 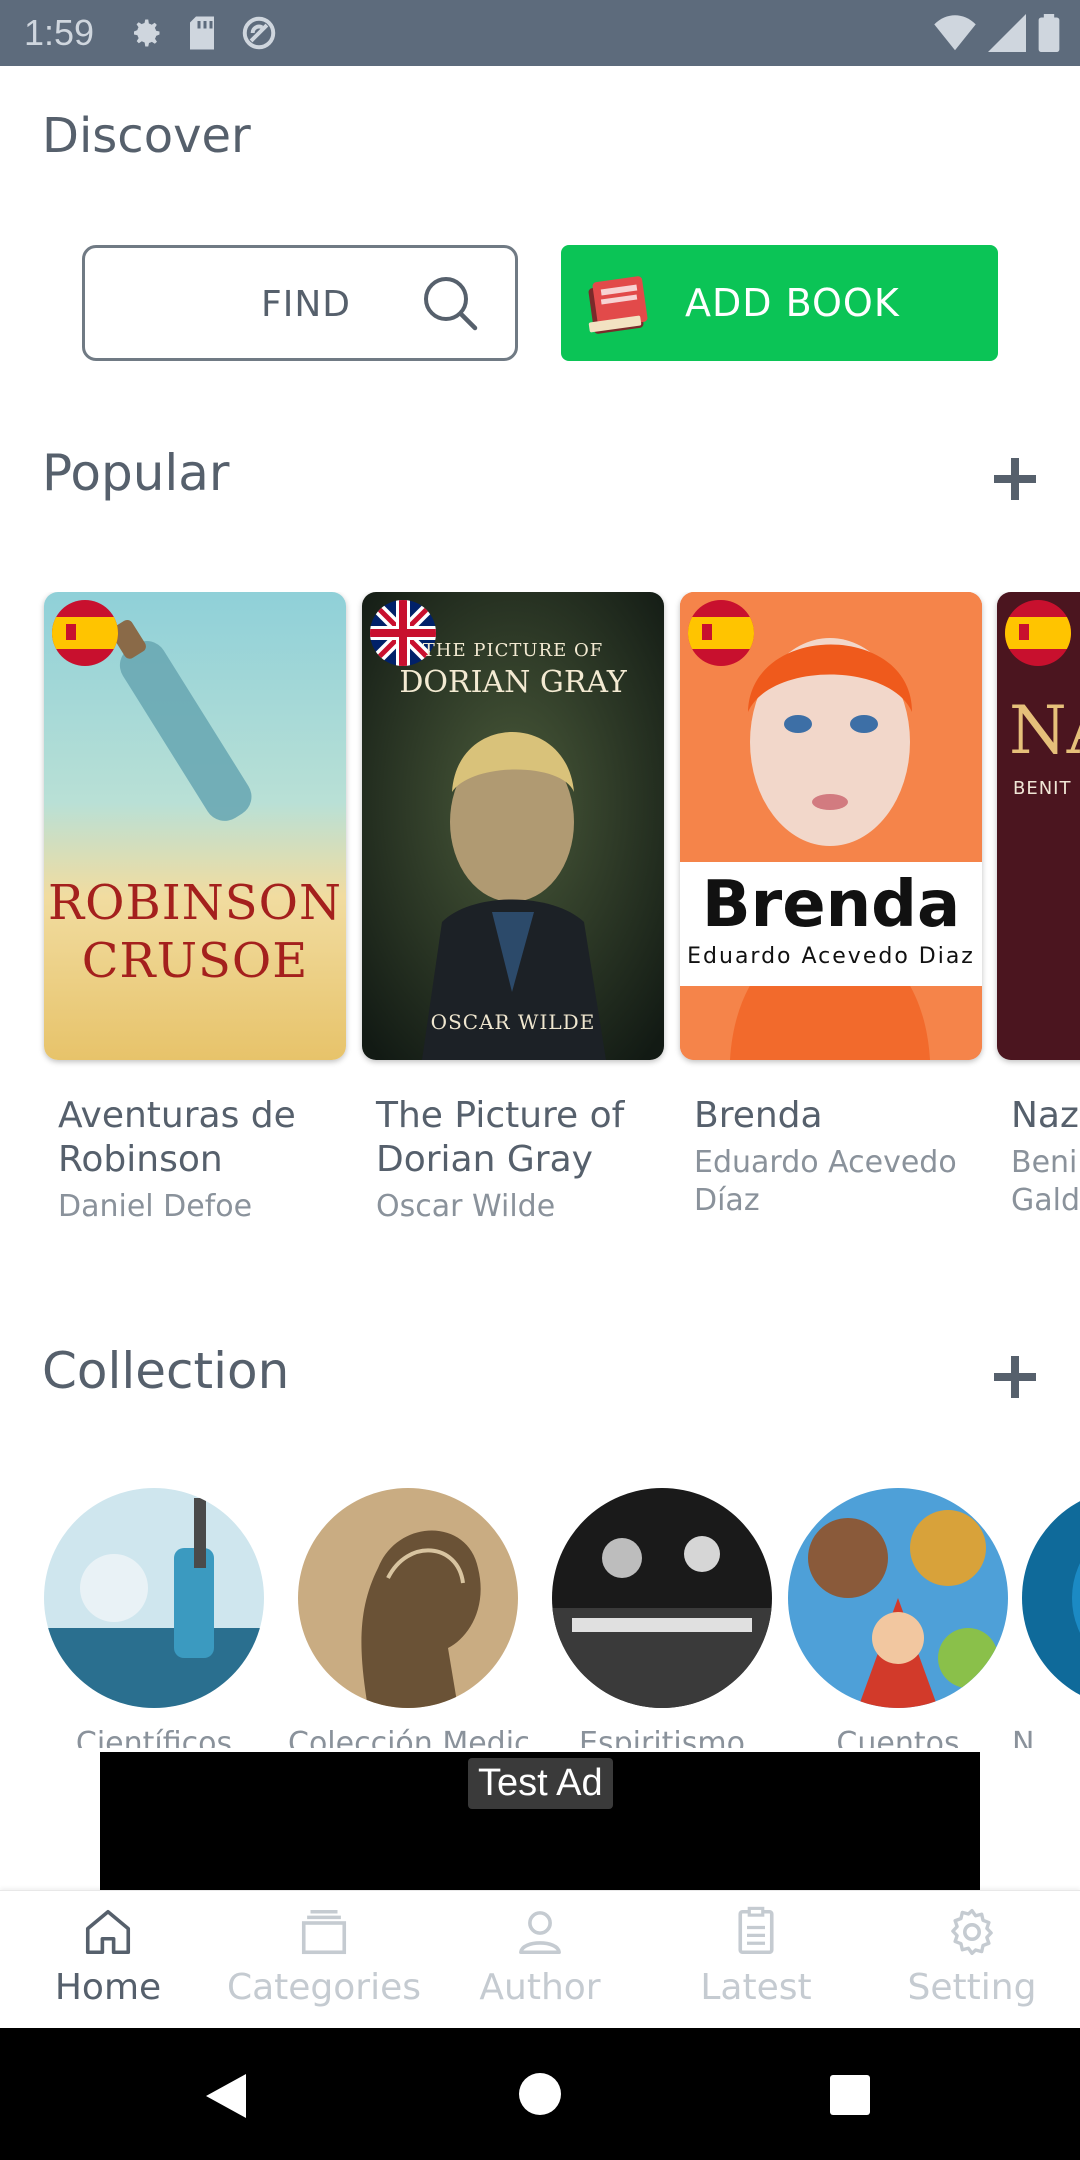 What do you see at coordinates (540, 1933) in the screenshot?
I see `person-icon` at bounding box center [540, 1933].